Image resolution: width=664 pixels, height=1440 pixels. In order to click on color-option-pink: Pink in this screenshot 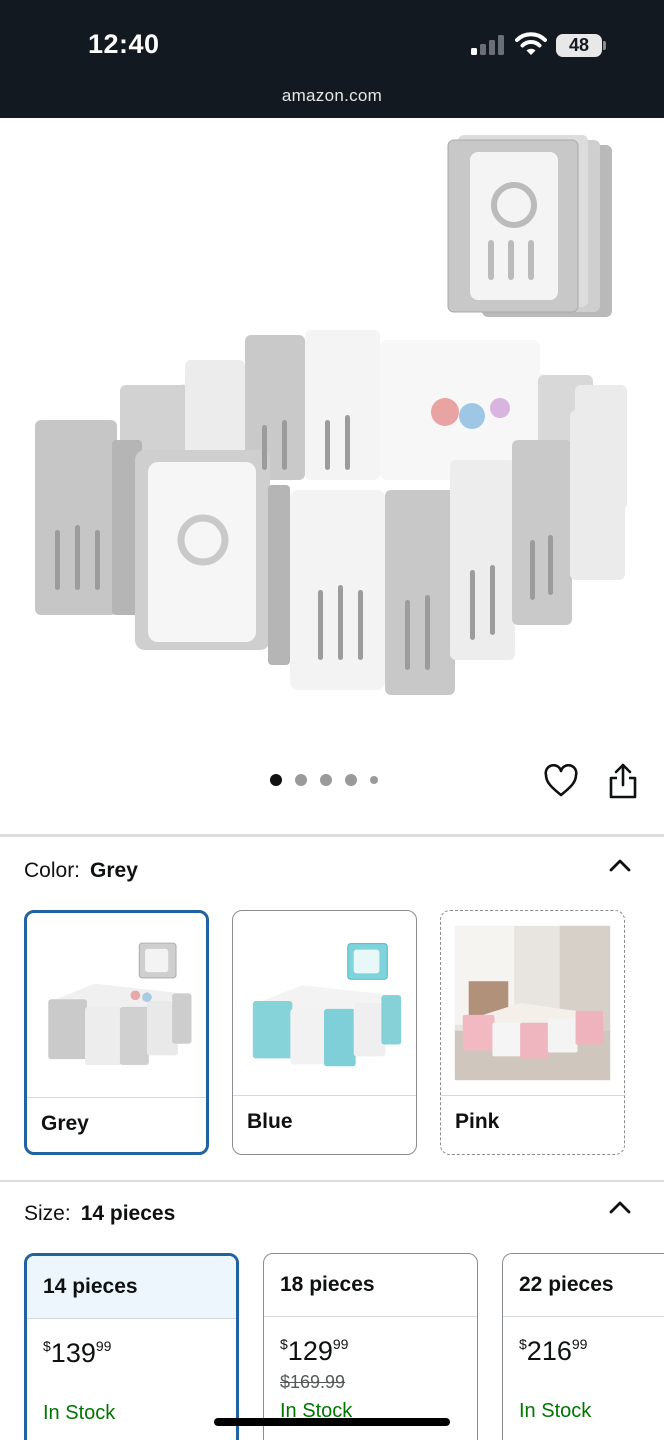, I will do `click(532, 1032)`.